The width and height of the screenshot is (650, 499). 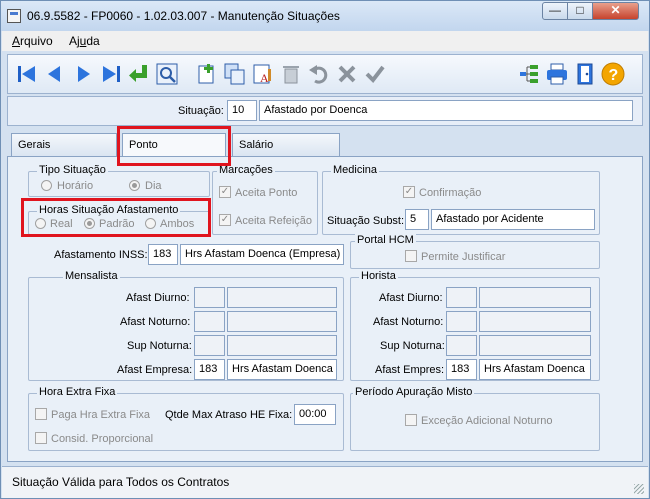 I want to click on exit-icon, so click(x=585, y=74).